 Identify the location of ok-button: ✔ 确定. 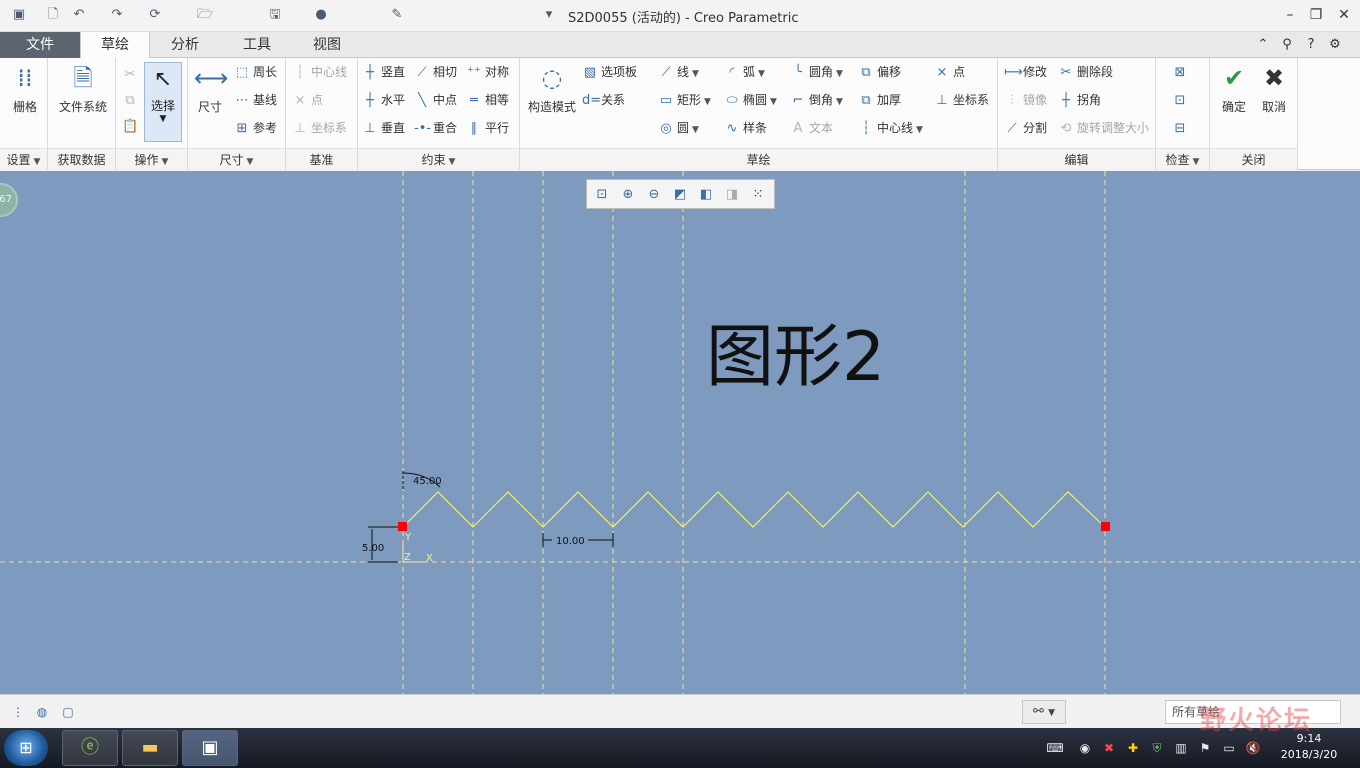
(1234, 88).